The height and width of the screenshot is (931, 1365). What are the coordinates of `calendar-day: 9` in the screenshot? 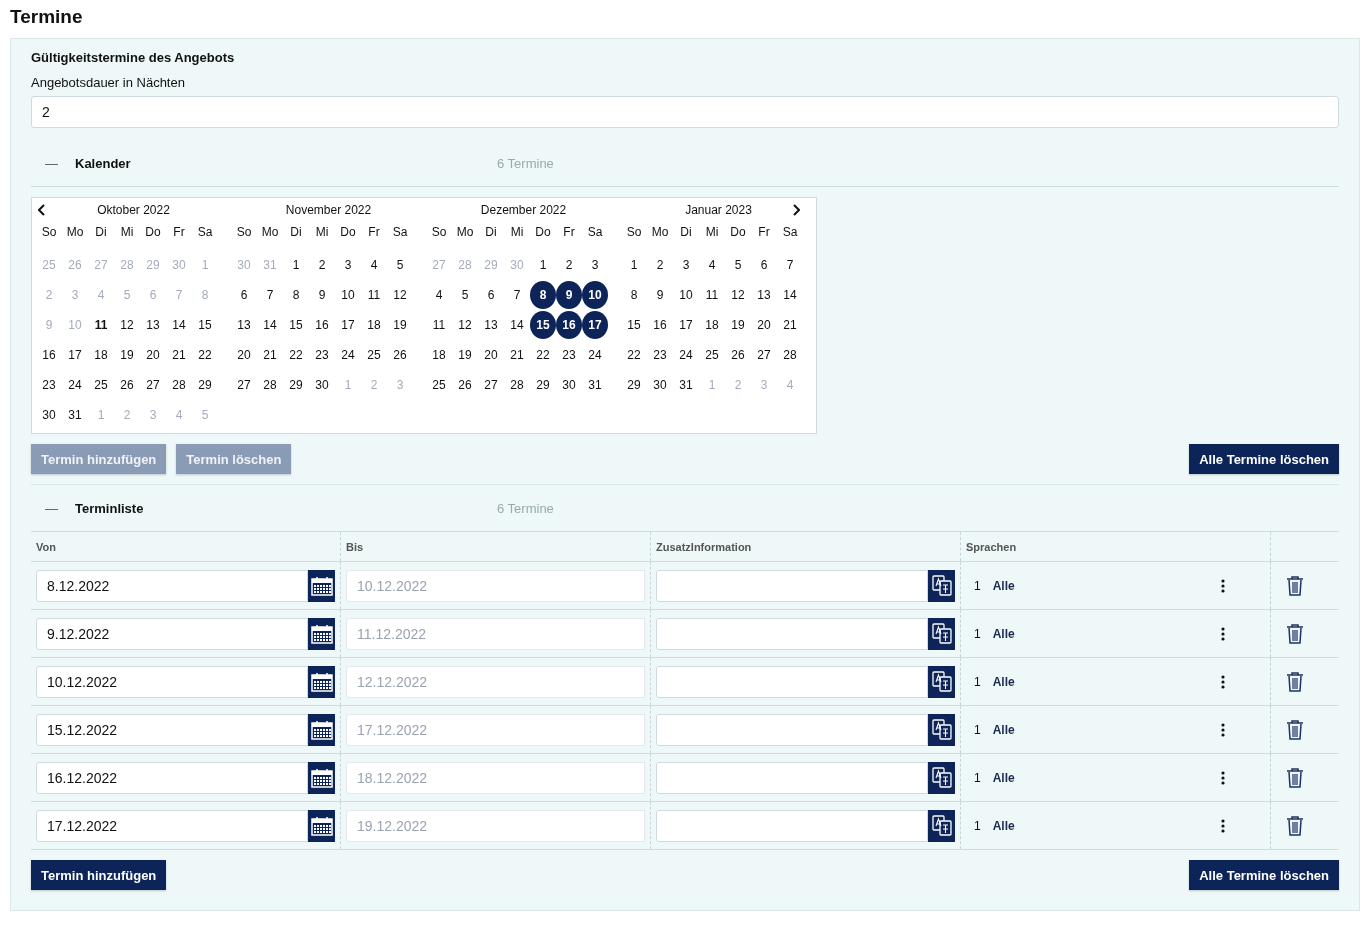 It's located at (569, 295).